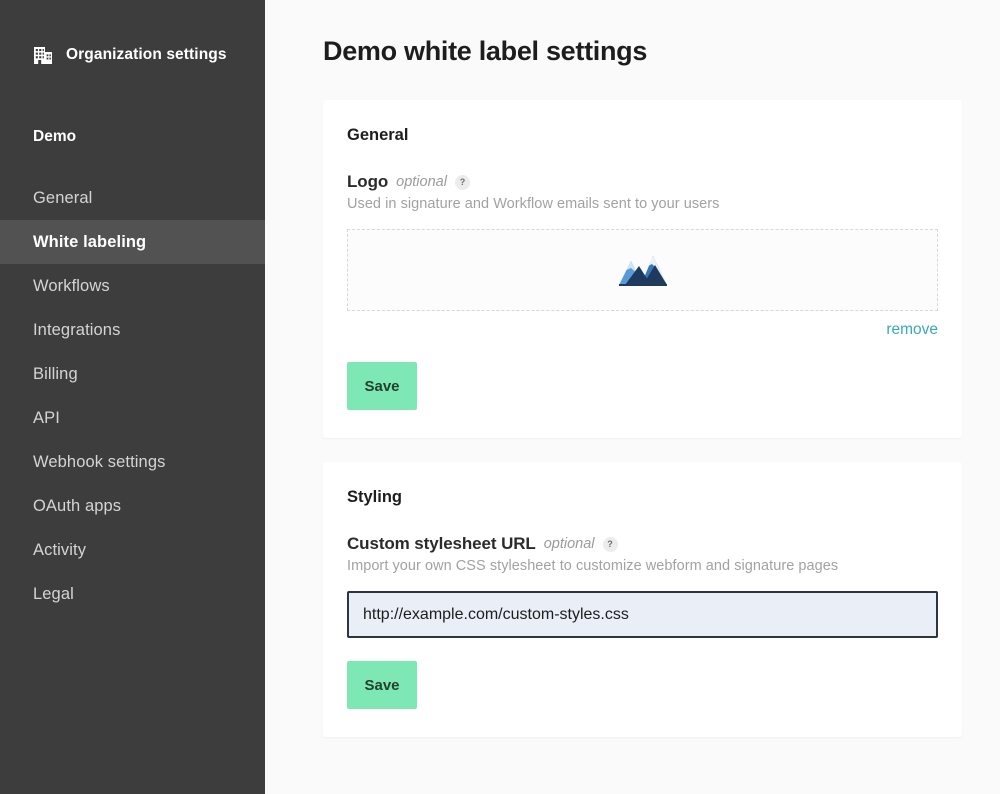  What do you see at coordinates (421, 182) in the screenshot?
I see `logo-optional-tag: optional` at bounding box center [421, 182].